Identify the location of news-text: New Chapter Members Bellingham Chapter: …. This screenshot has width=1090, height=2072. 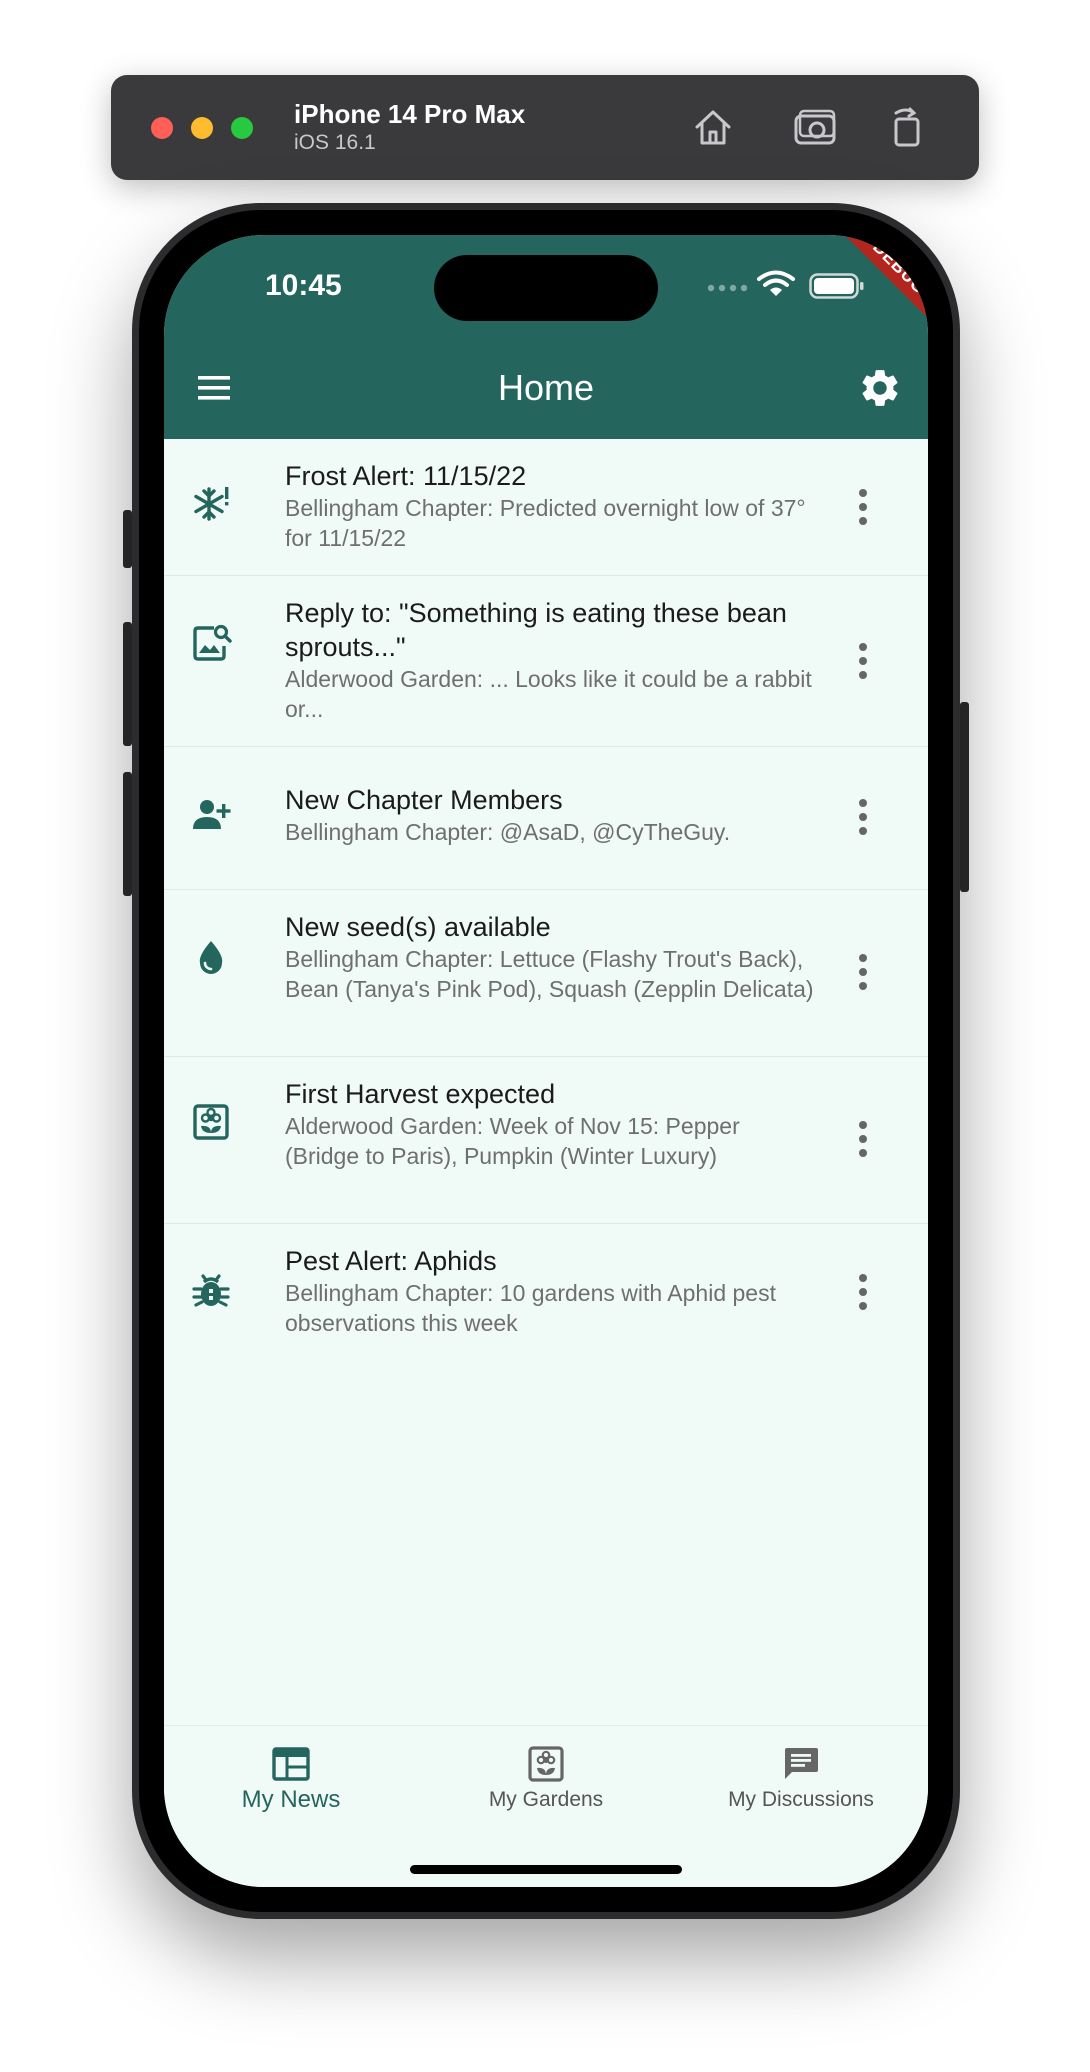
(550, 815).